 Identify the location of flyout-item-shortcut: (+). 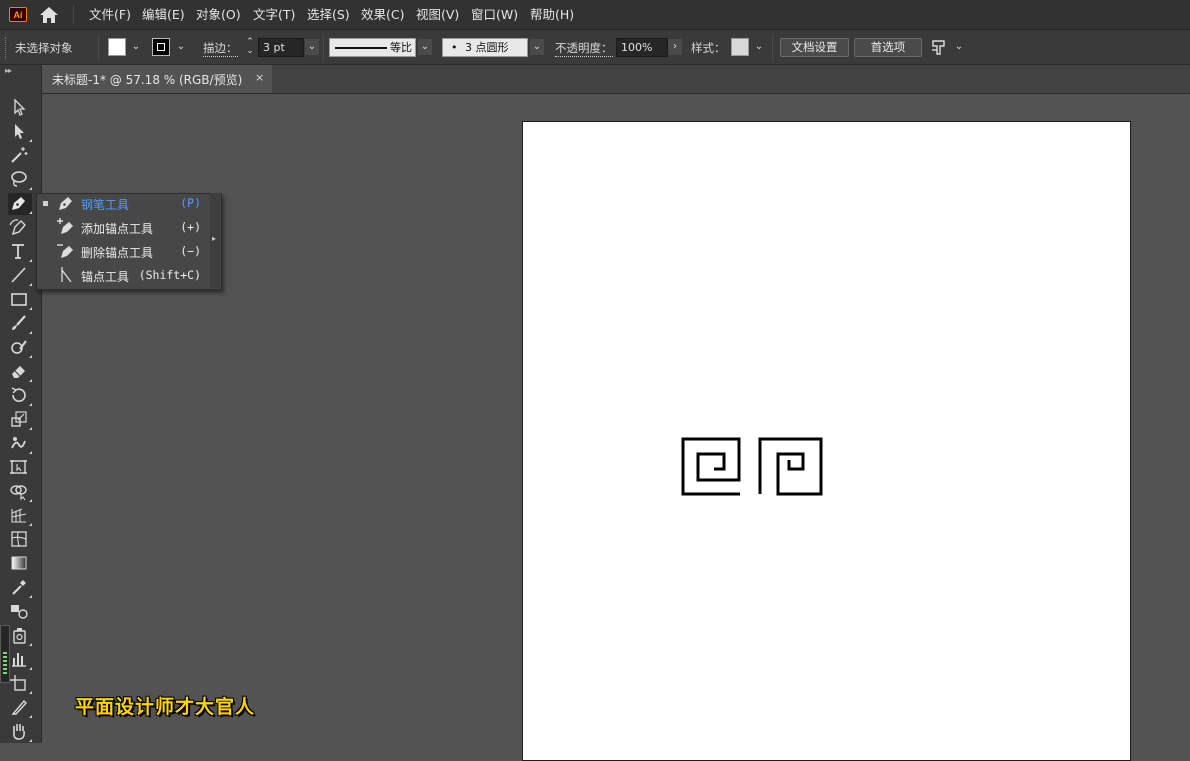
(190, 227).